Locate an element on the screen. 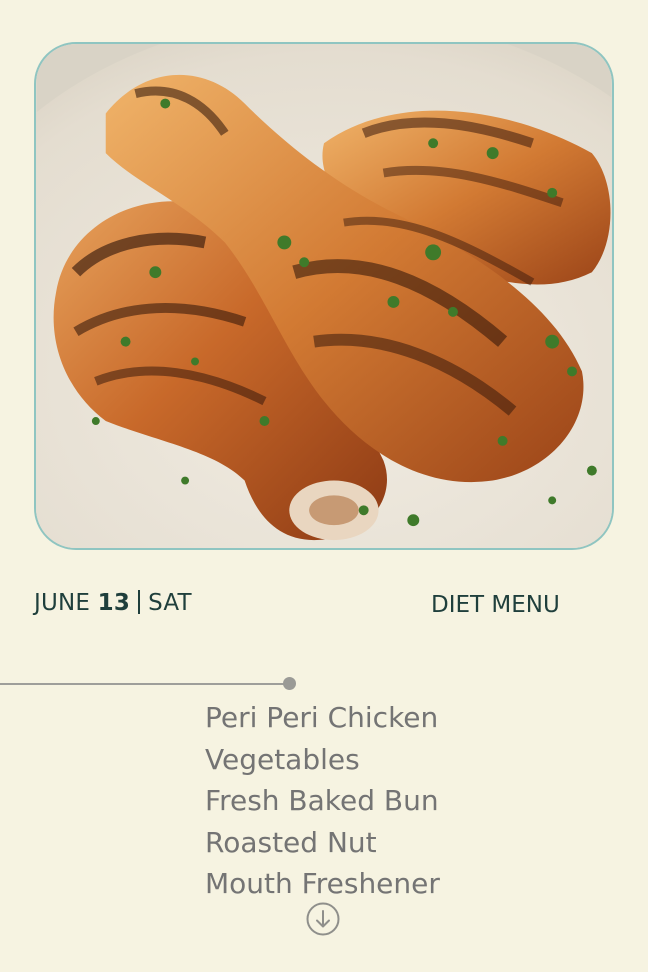 This screenshot has height=972, width=648. arrow-down-circle-icon is located at coordinates (323, 919).